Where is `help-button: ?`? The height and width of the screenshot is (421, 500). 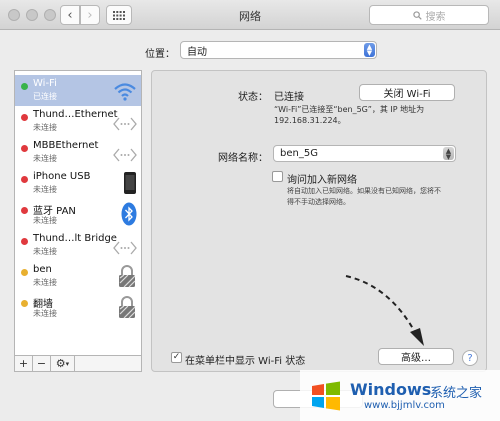
help-button: ? is located at coordinates (470, 358).